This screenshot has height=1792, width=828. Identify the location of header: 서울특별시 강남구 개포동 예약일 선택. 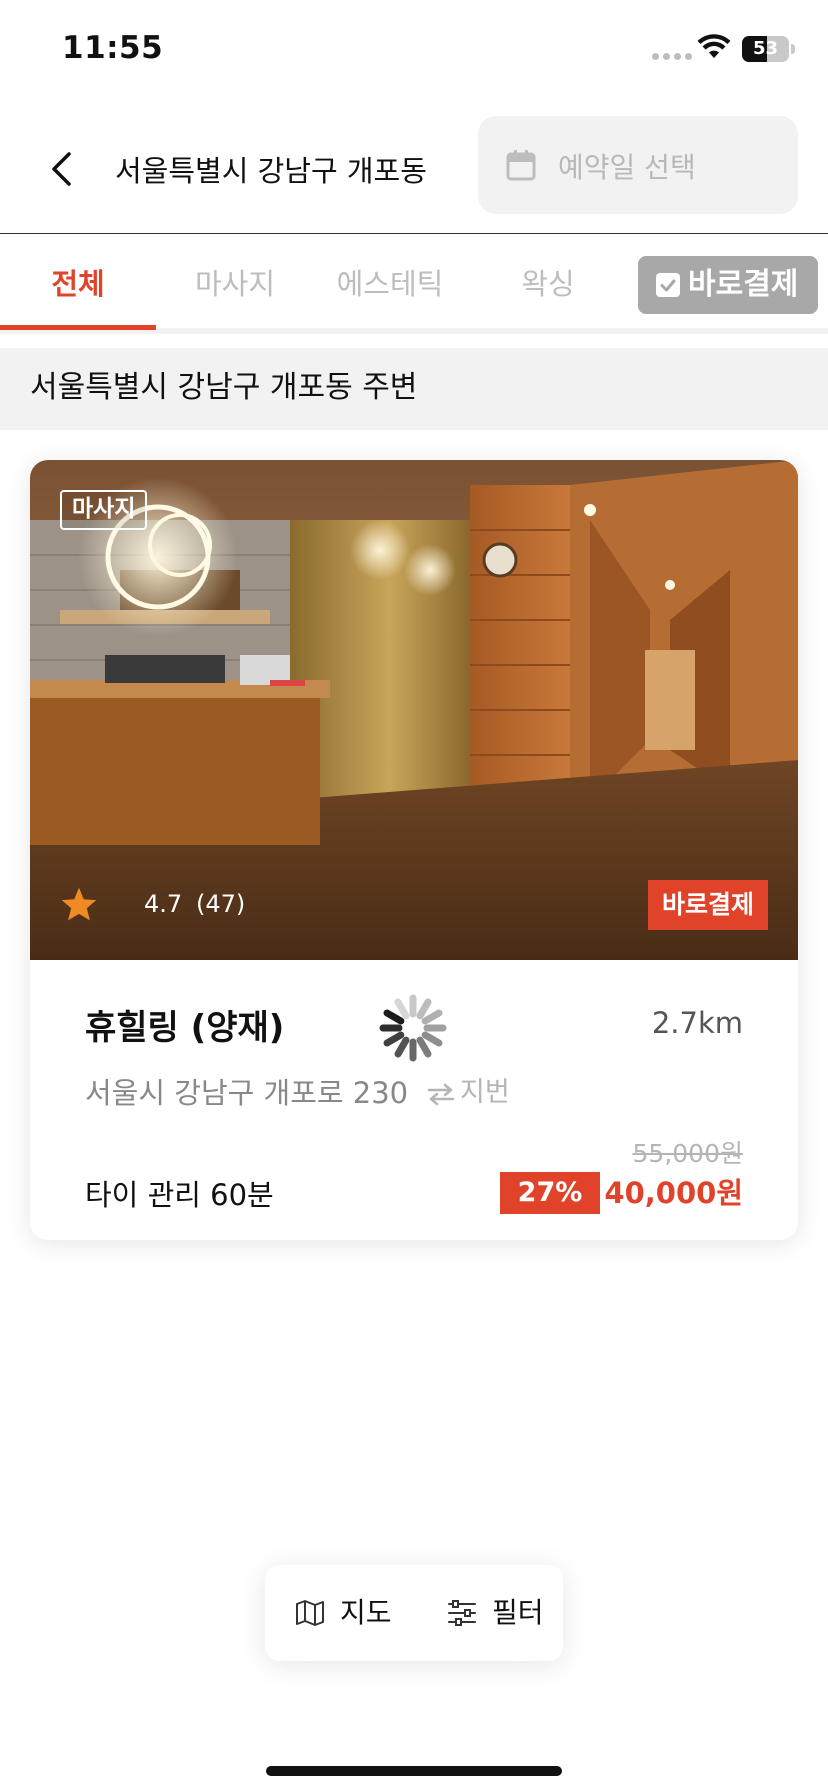
(414, 171).